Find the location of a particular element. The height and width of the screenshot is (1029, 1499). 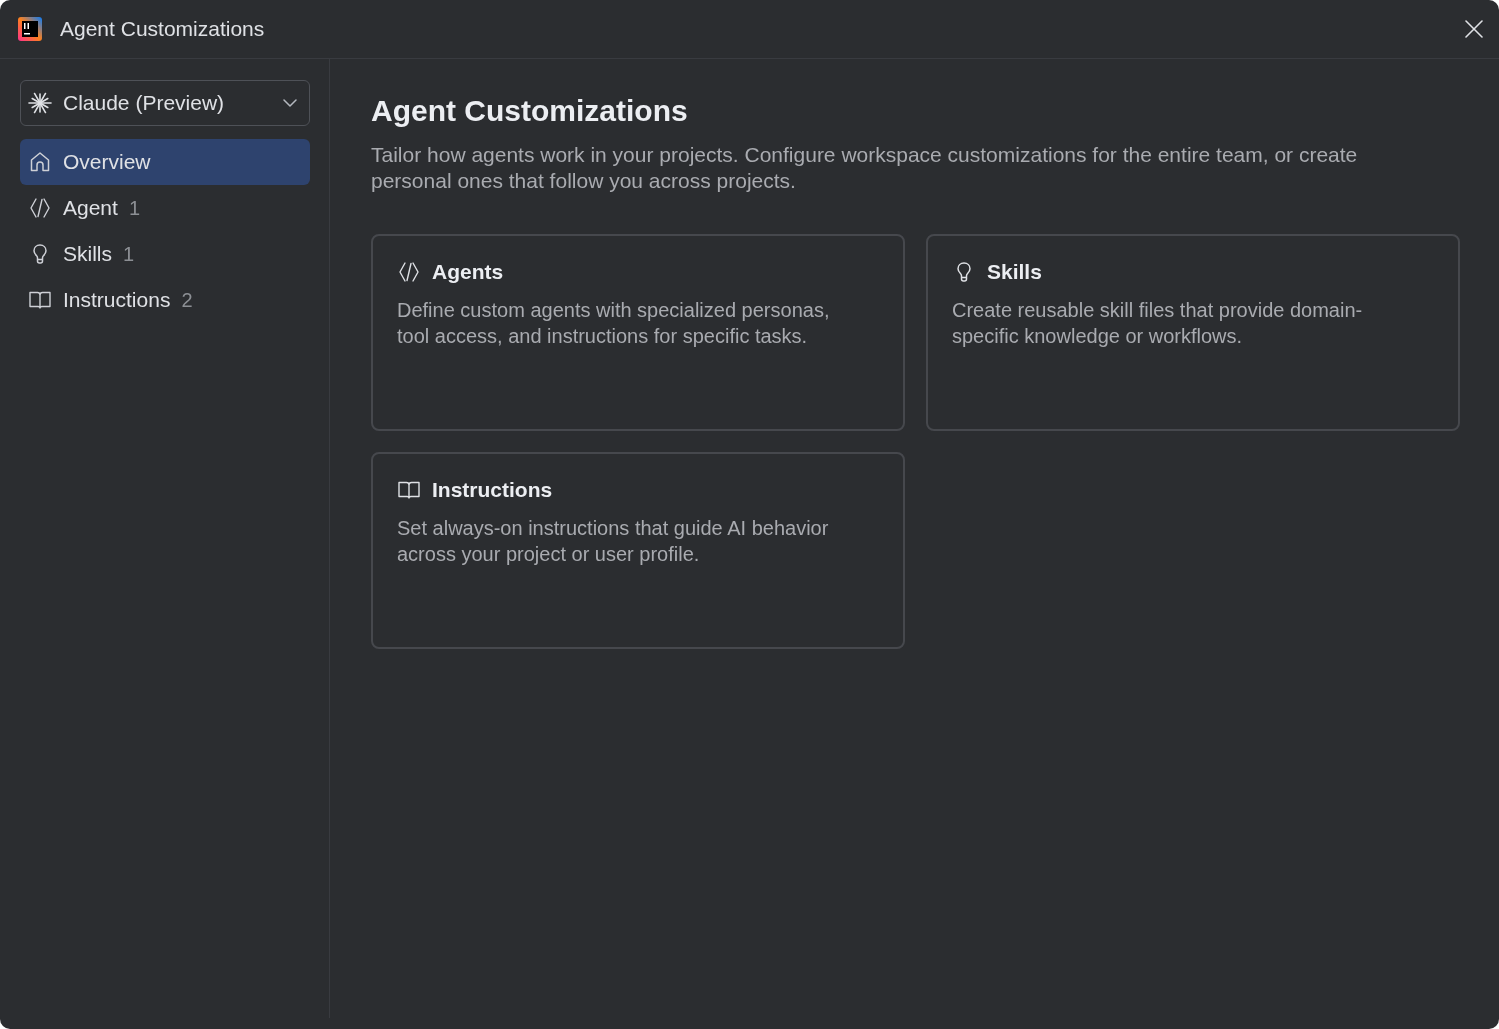

chevron-down-icon is located at coordinates (290, 103).